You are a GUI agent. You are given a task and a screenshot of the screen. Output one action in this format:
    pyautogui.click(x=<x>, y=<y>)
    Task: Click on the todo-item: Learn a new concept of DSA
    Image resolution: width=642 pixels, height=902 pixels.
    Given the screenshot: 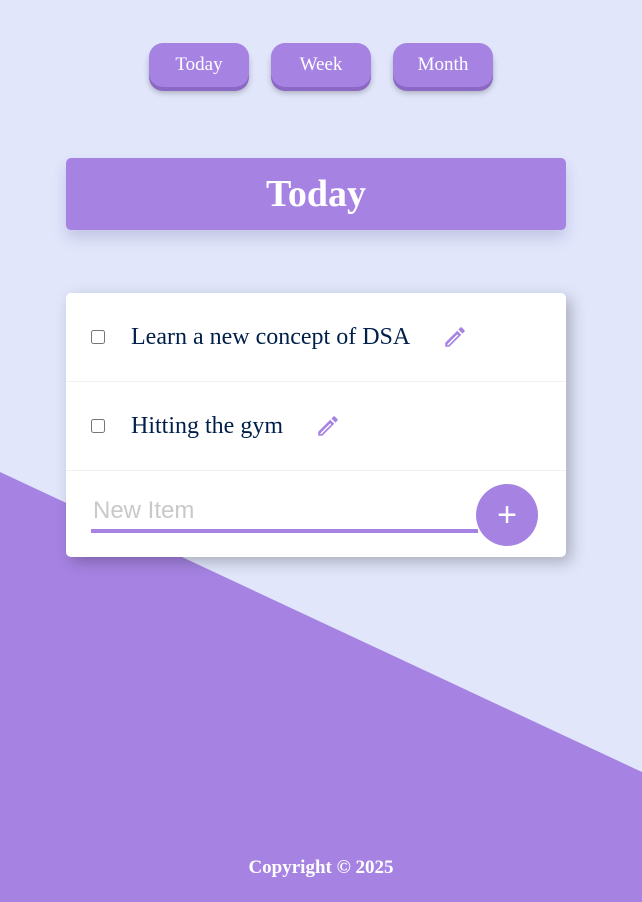 What is the action you would take?
    pyautogui.click(x=316, y=337)
    